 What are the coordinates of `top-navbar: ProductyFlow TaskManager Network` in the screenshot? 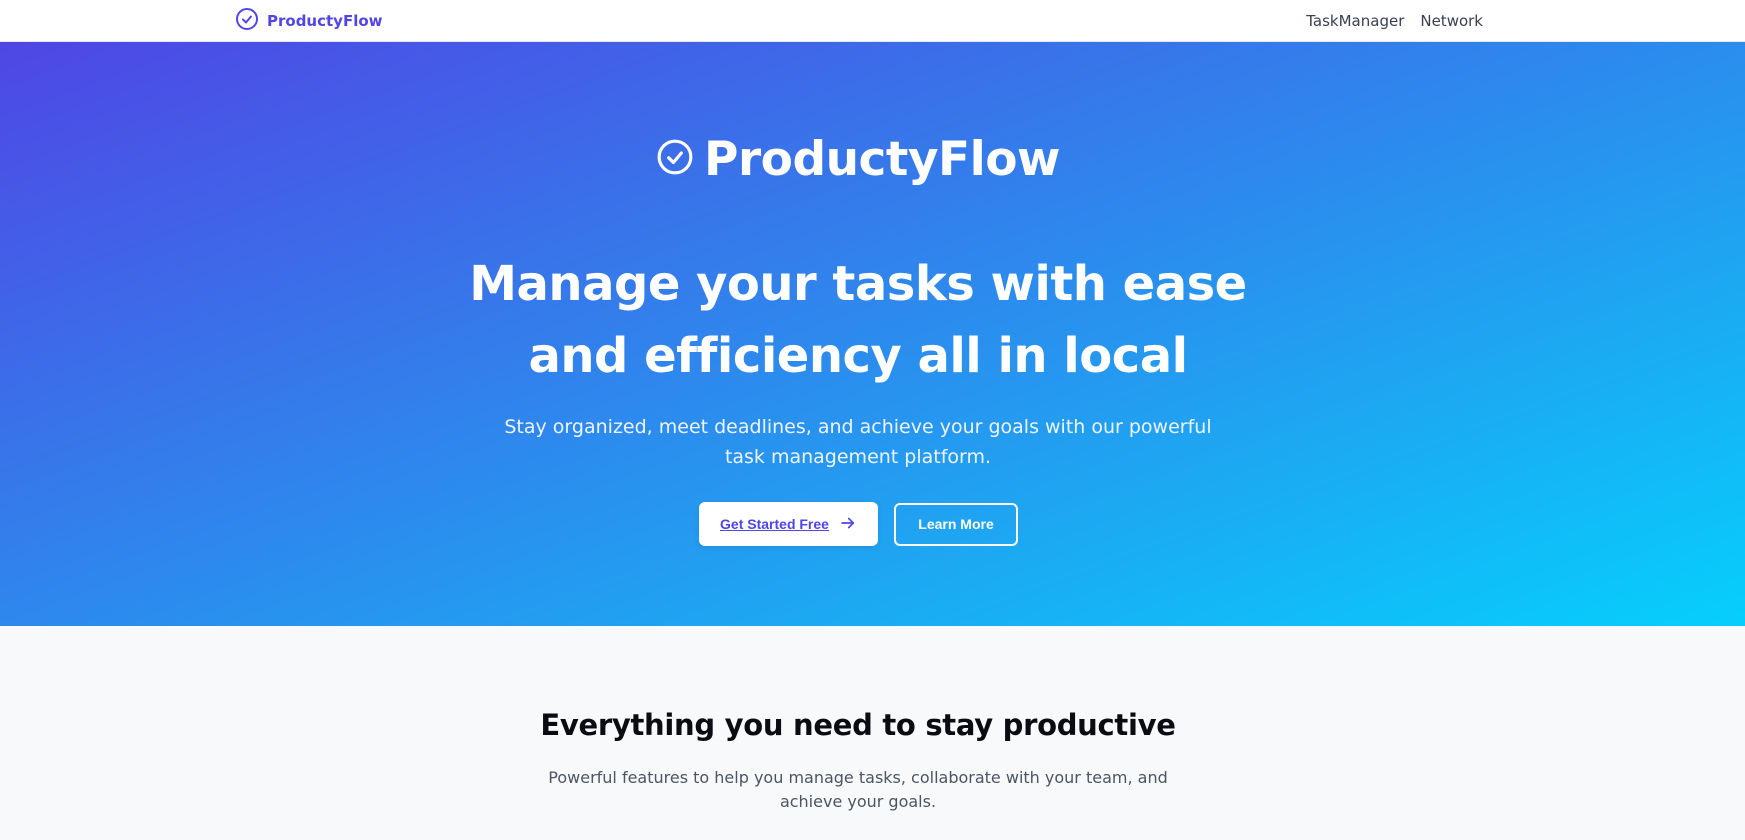 It's located at (872, 21).